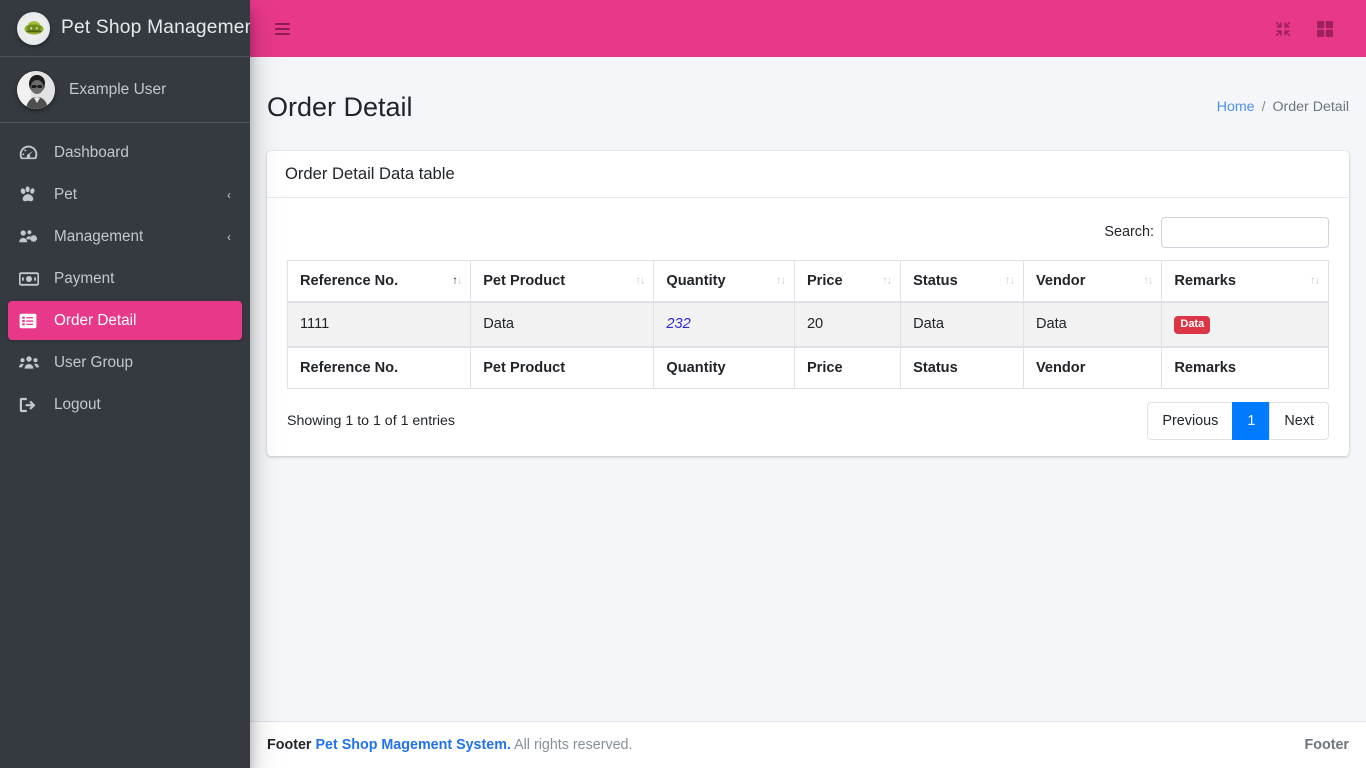  Describe the element at coordinates (935, 280) in the screenshot. I see `column-label: Status` at that location.